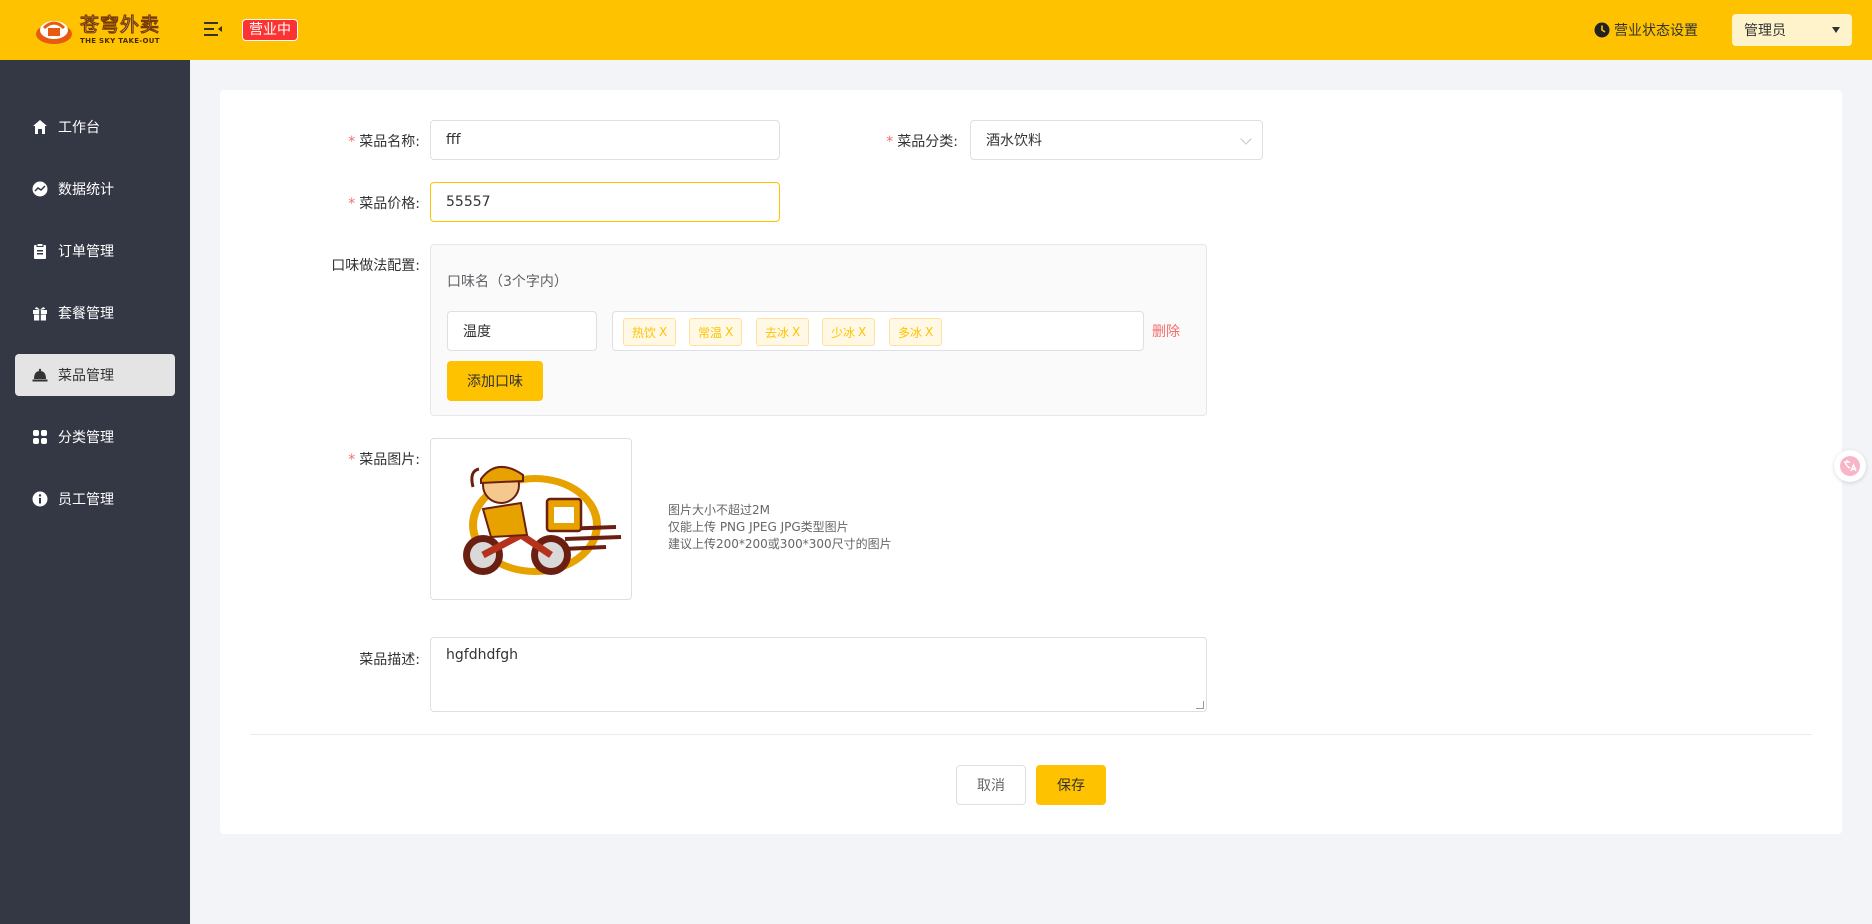 The image size is (1872, 924). What do you see at coordinates (1071, 785) in the screenshot?
I see `save-button: 保存` at bounding box center [1071, 785].